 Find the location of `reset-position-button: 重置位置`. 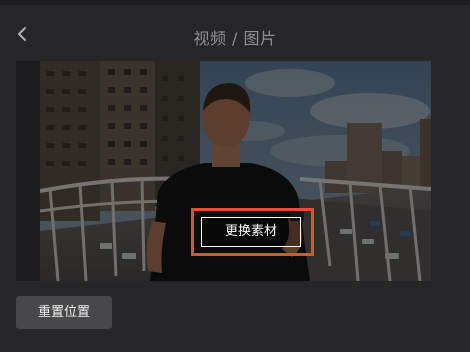

reset-position-button: 重置位置 is located at coordinates (64, 312).